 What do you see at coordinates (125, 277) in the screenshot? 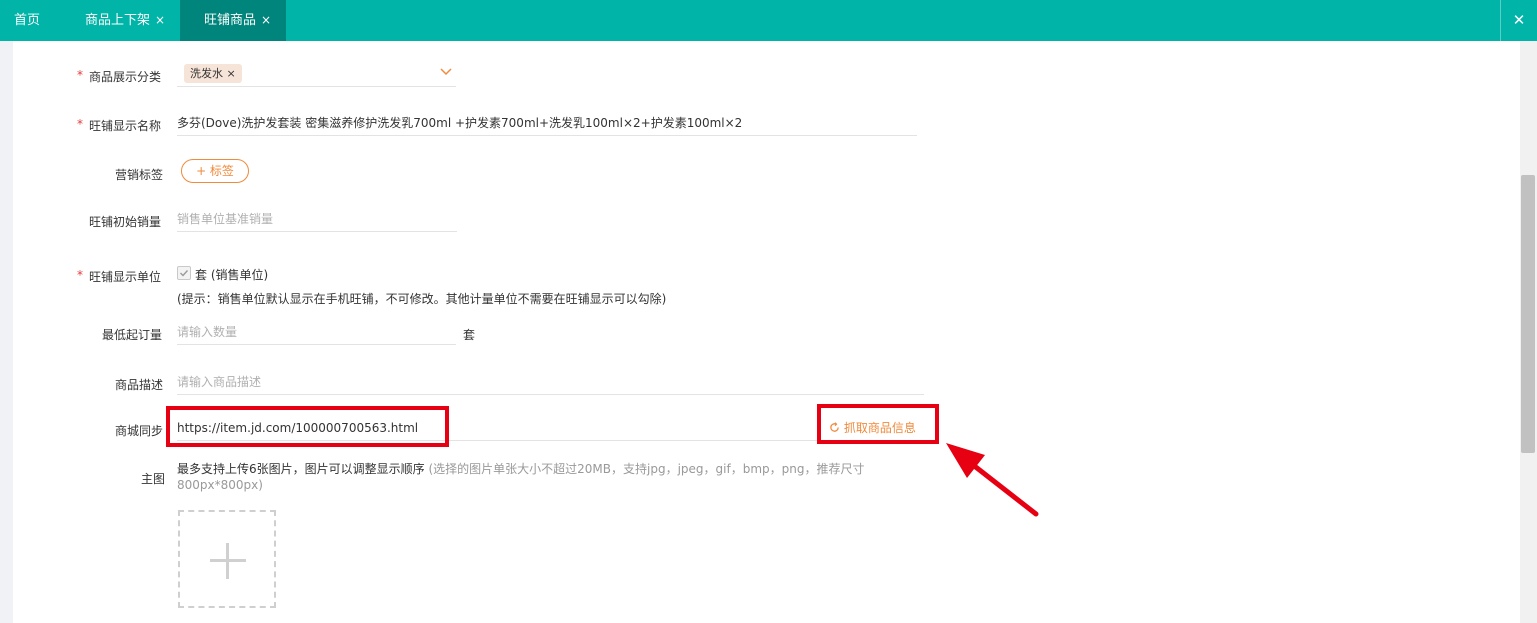
I see `display-unit-label: 旺铺显示单位` at bounding box center [125, 277].